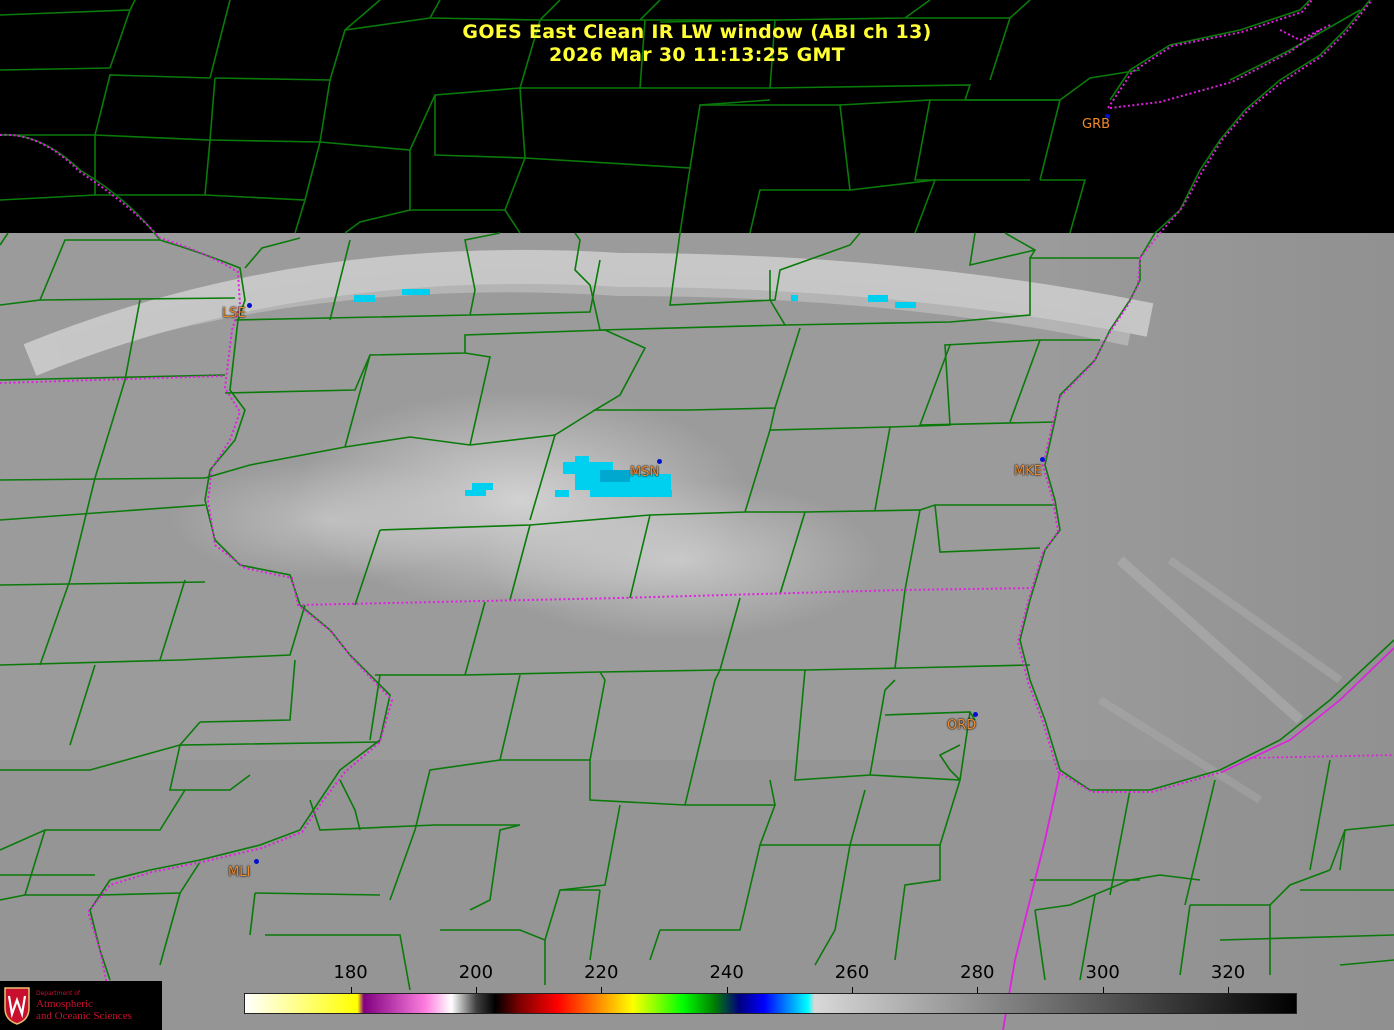 This screenshot has width=1394, height=1030. What do you see at coordinates (1228, 972) in the screenshot?
I see `colorbar-tick-label: 320` at bounding box center [1228, 972].